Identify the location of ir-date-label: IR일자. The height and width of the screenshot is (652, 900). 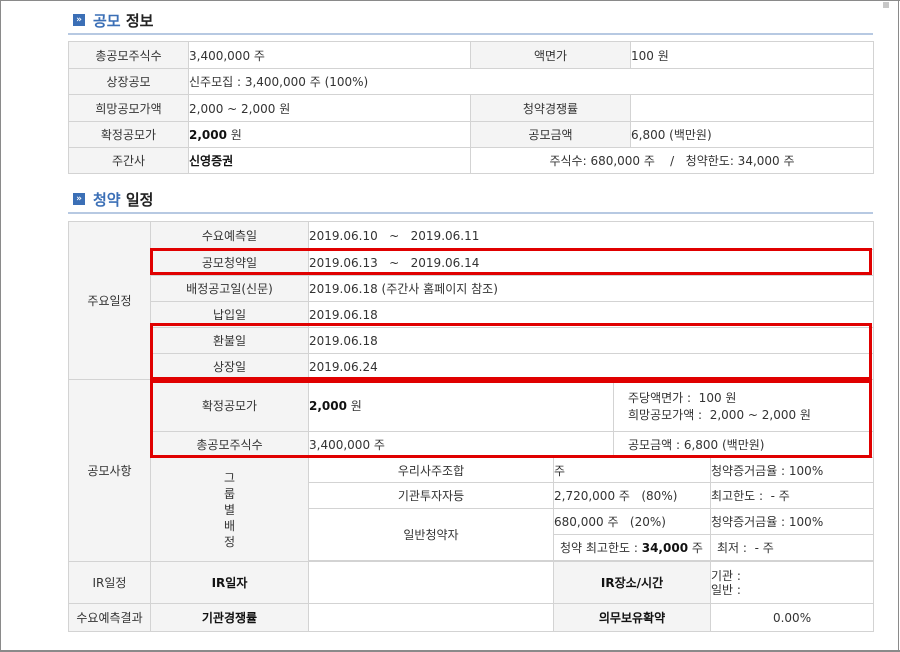
(229, 582).